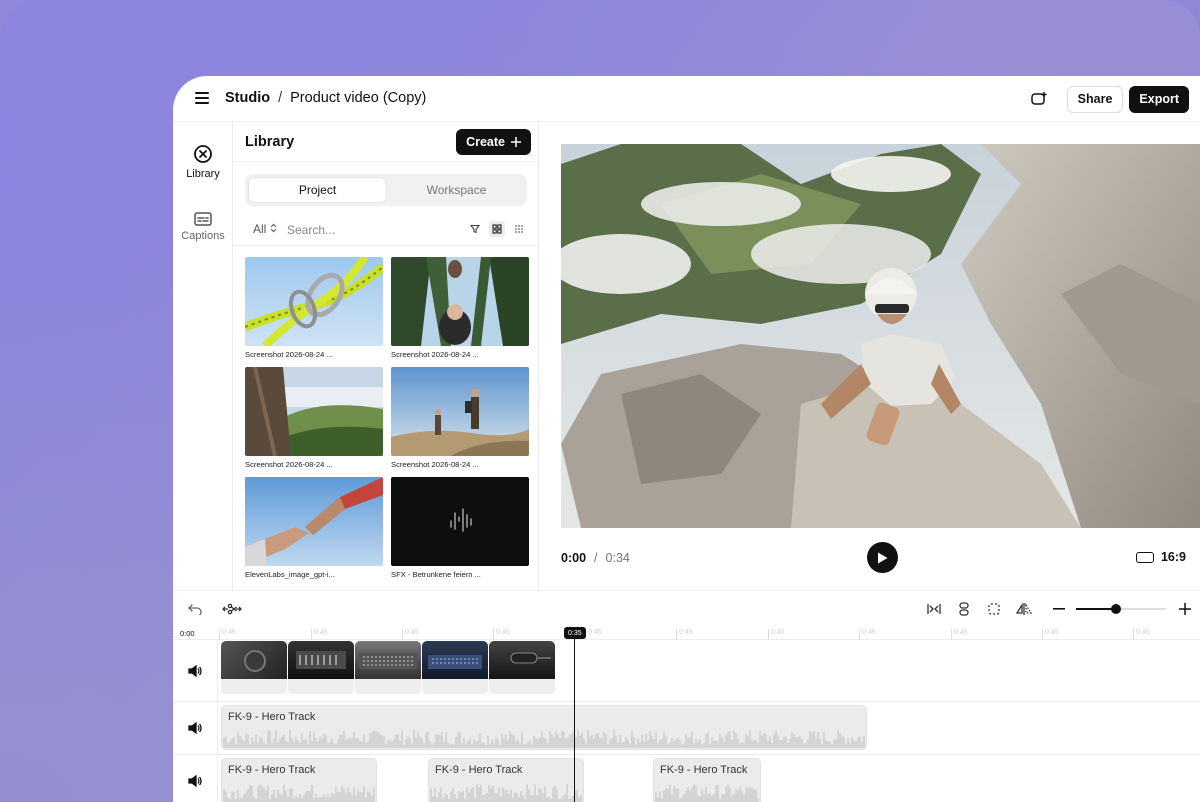  I want to click on library-title: Library, so click(270, 142).